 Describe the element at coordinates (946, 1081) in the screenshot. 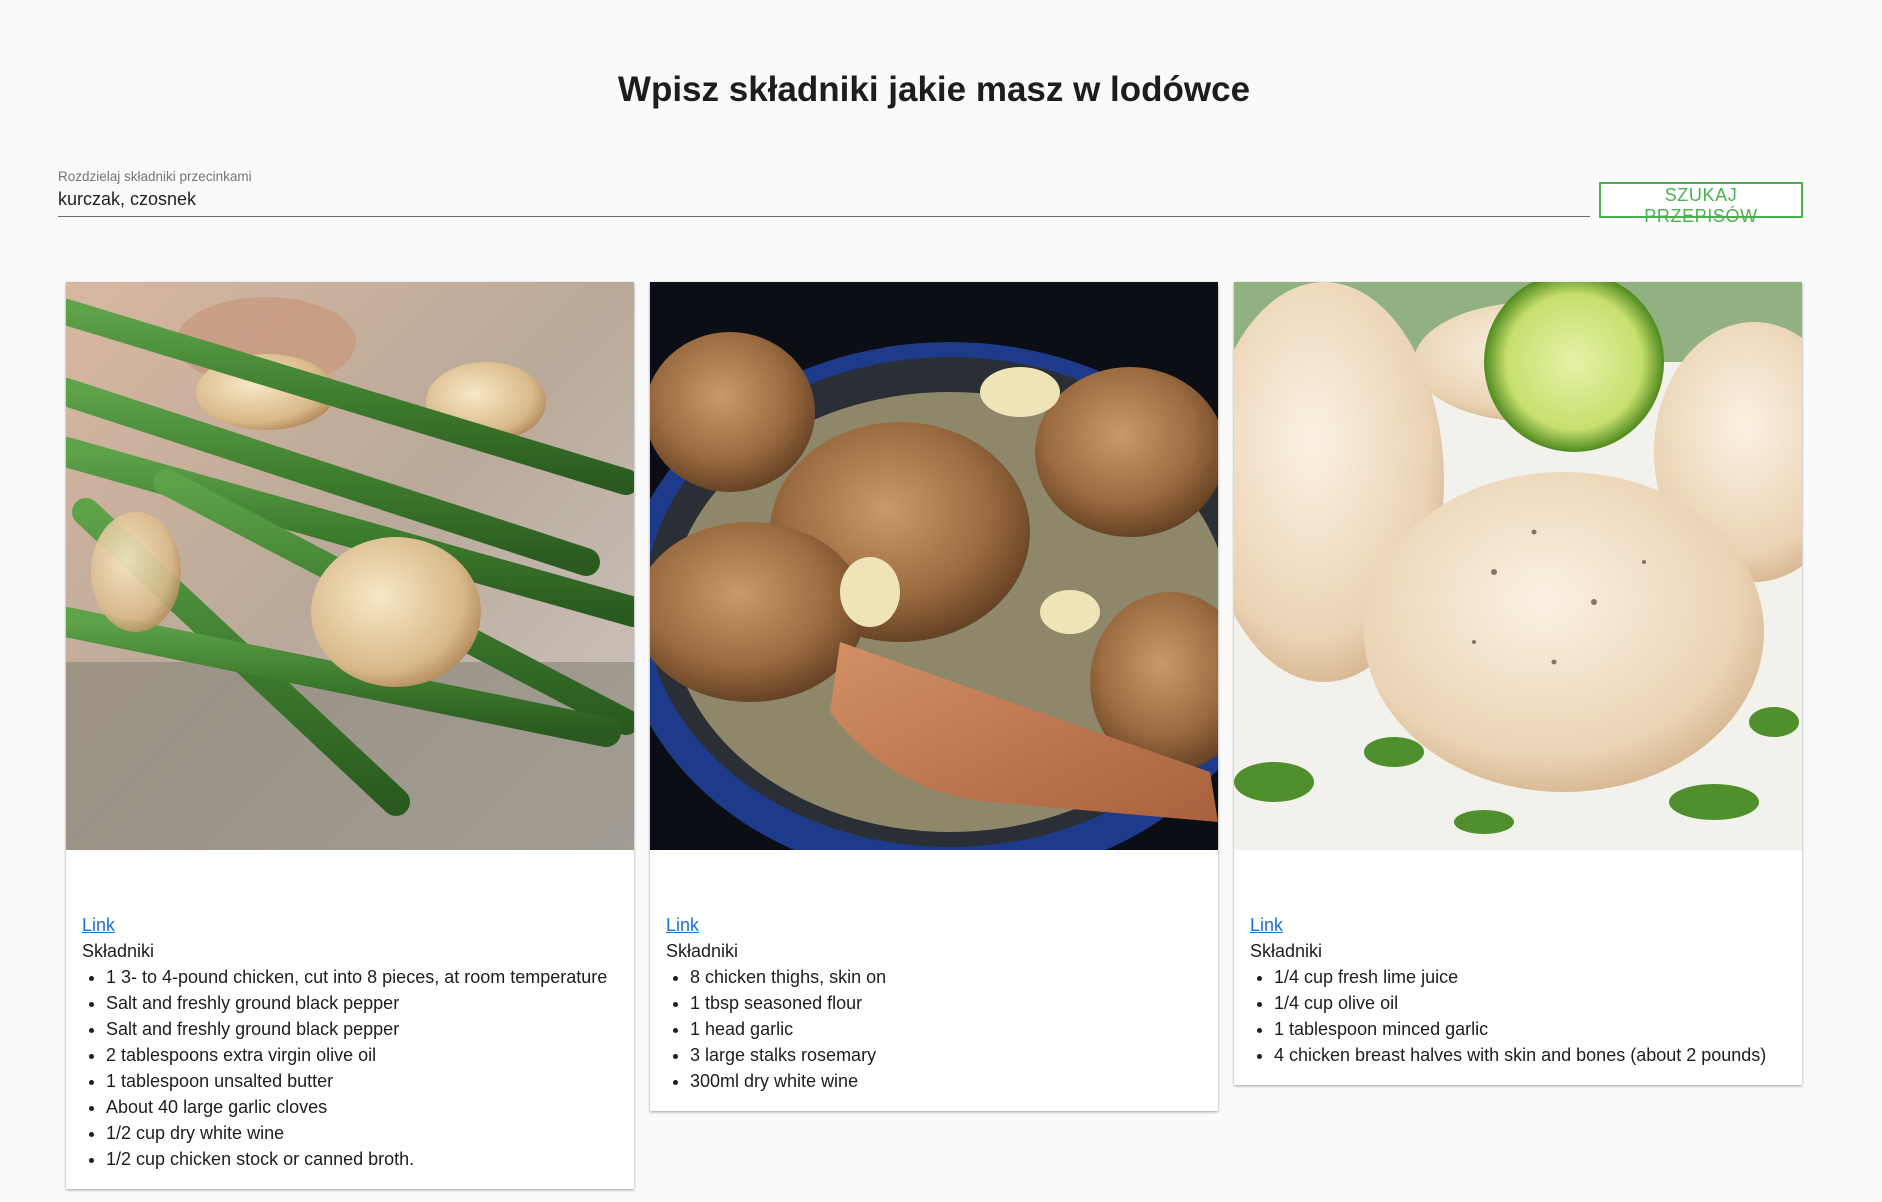

I see `ingredient-item: 300ml dry white wine` at that location.